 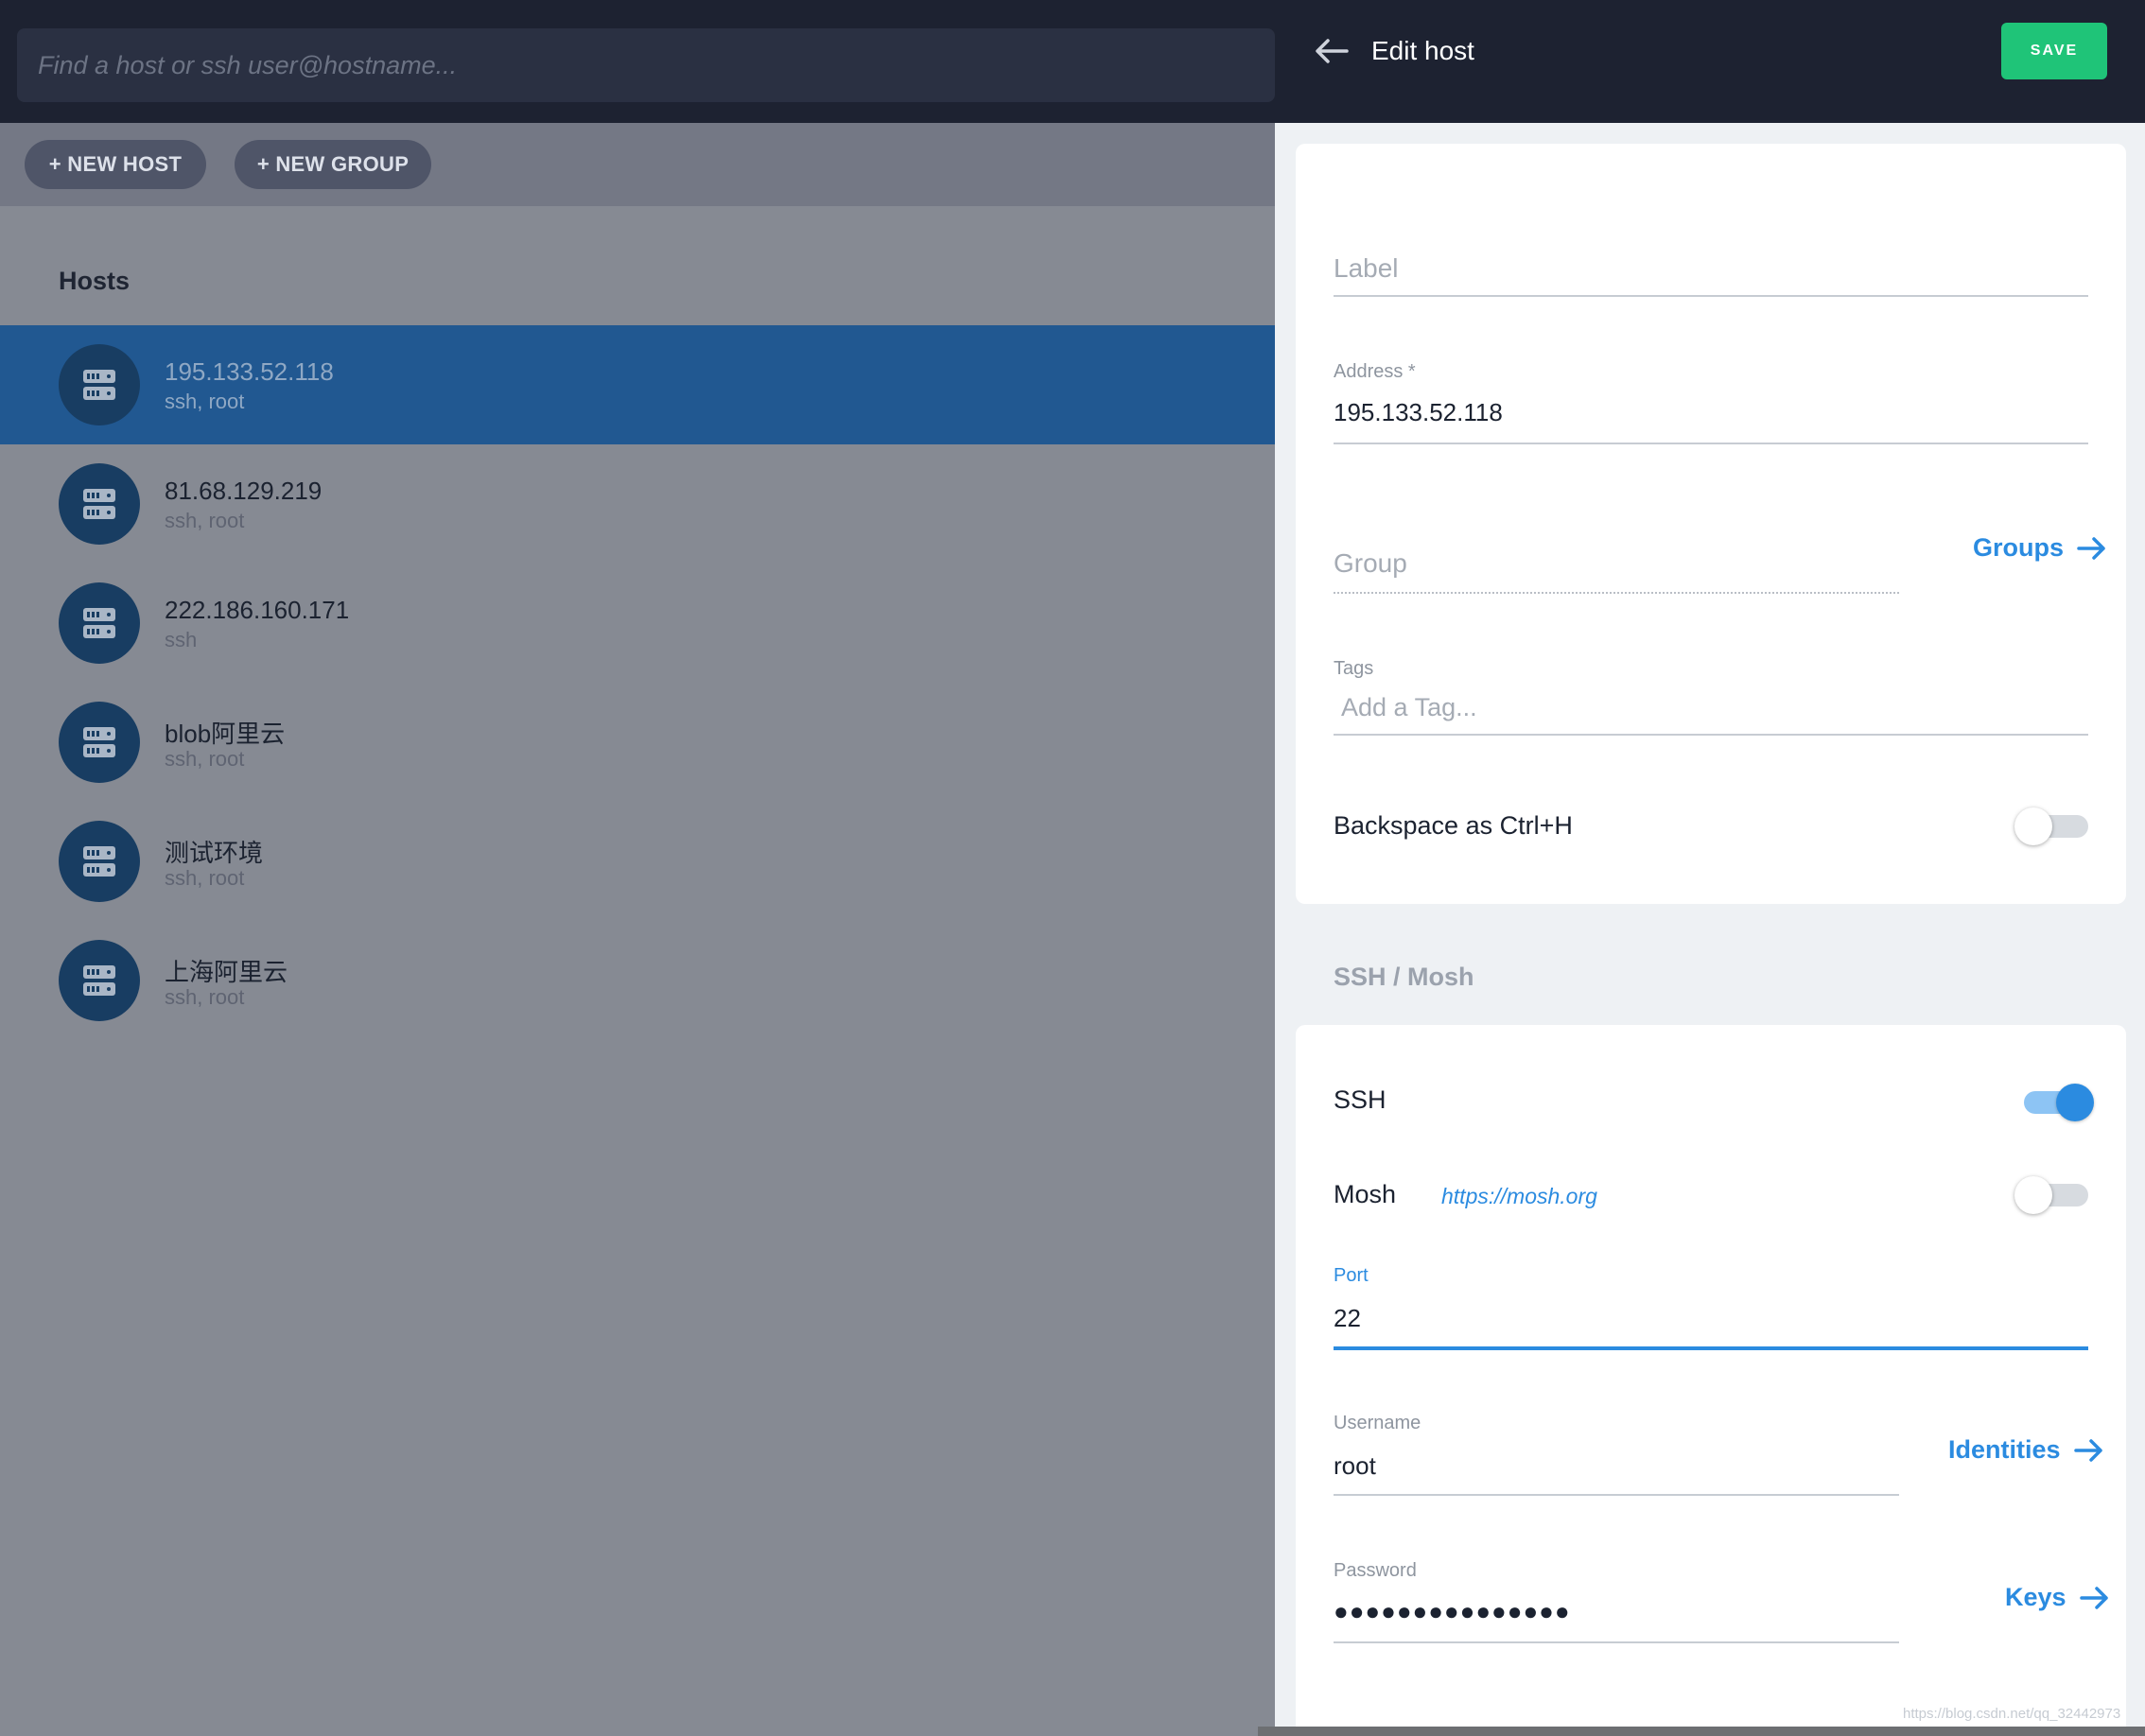 I want to click on backspace-toggle, so click(x=2052, y=825).